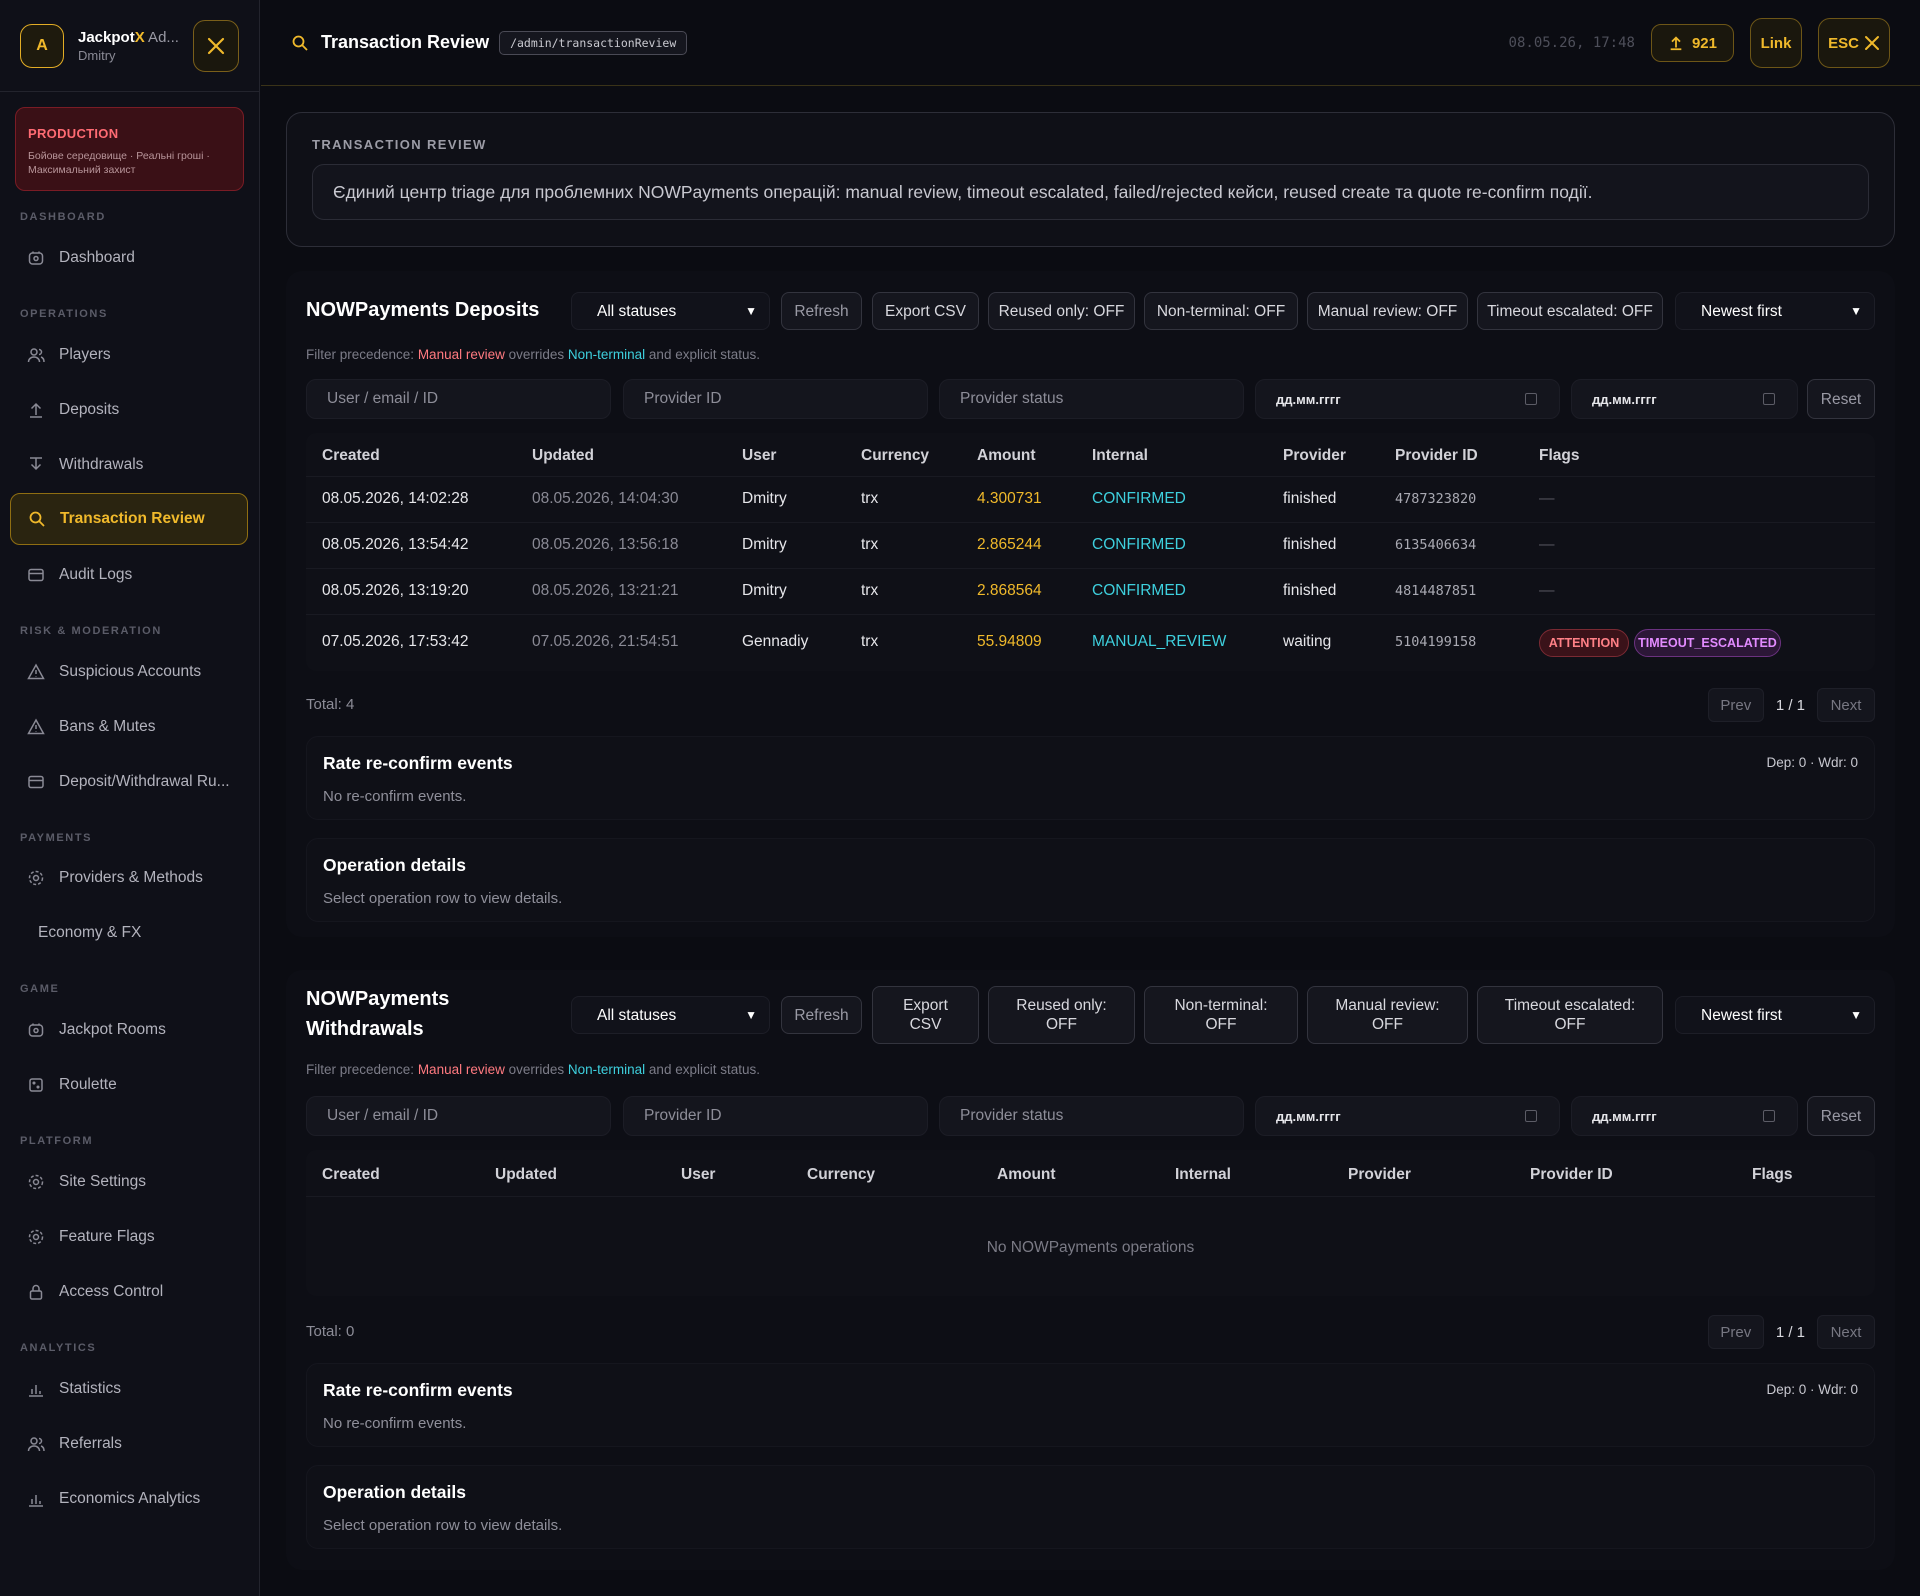 The image size is (1920, 1596). I want to click on hint-text: Filter precedence:, so click(362, 1069).